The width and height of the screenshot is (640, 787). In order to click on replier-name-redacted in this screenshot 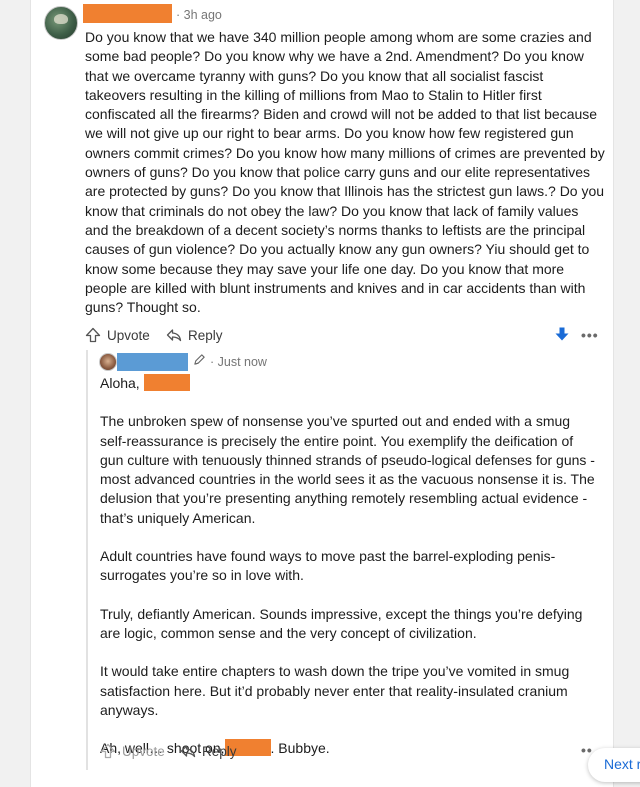, I will do `click(152, 362)`.